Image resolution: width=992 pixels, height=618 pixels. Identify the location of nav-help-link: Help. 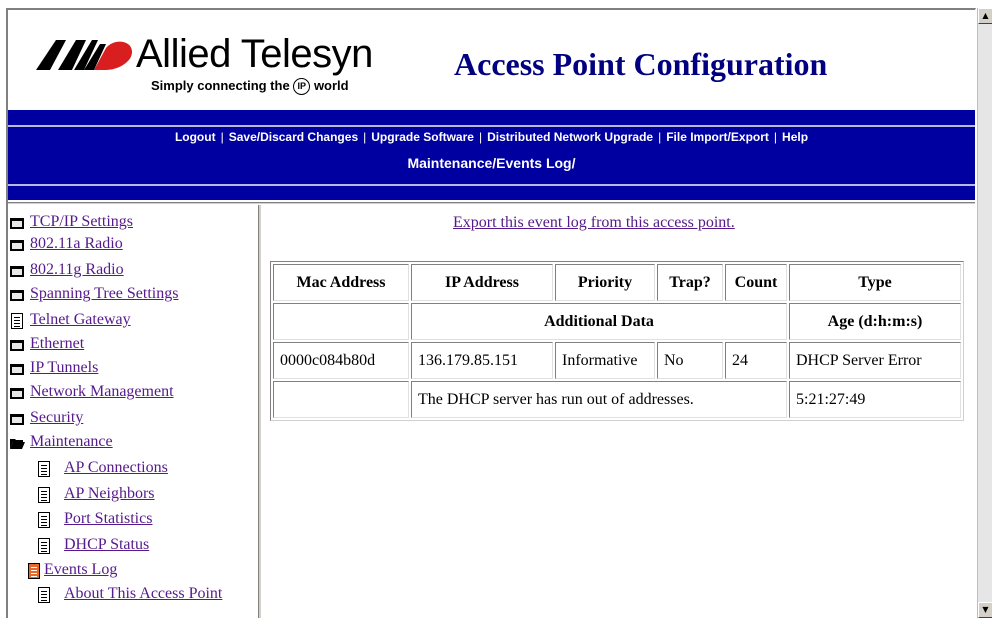
(795, 137).